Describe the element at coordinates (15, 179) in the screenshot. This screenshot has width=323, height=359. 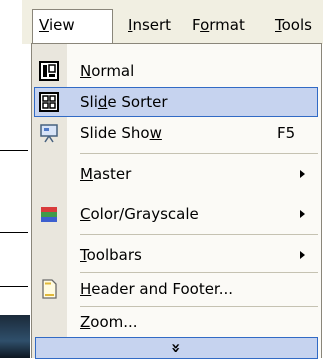
I see `slide-panel` at that location.